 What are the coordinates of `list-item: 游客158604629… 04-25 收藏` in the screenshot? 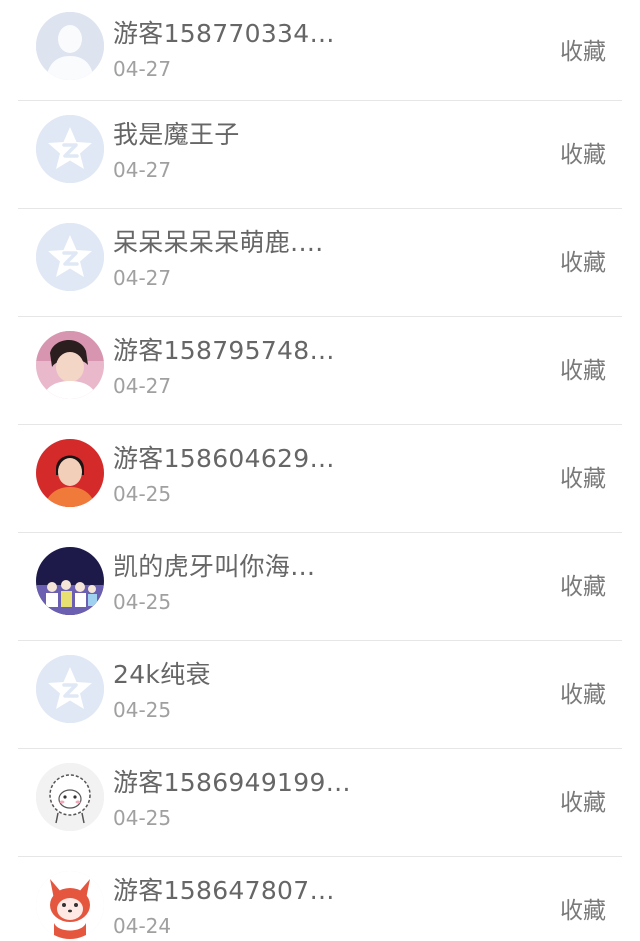 It's located at (320, 479).